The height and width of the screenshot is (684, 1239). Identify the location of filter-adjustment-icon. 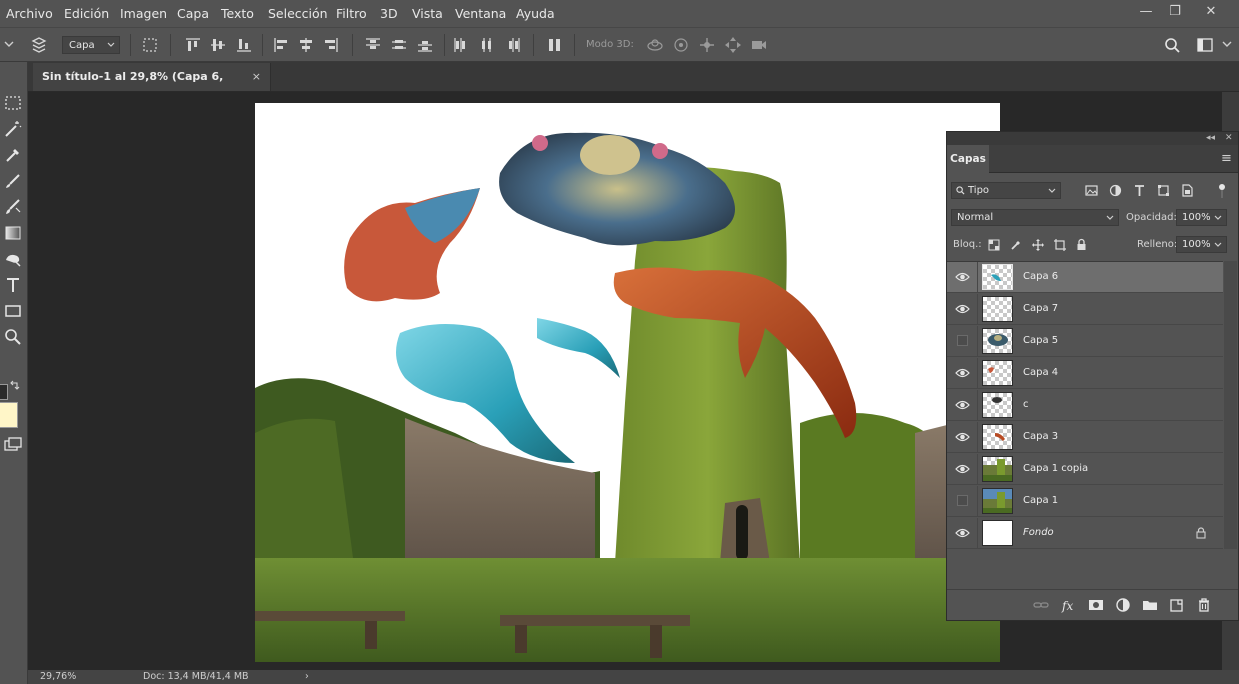
(1115, 190).